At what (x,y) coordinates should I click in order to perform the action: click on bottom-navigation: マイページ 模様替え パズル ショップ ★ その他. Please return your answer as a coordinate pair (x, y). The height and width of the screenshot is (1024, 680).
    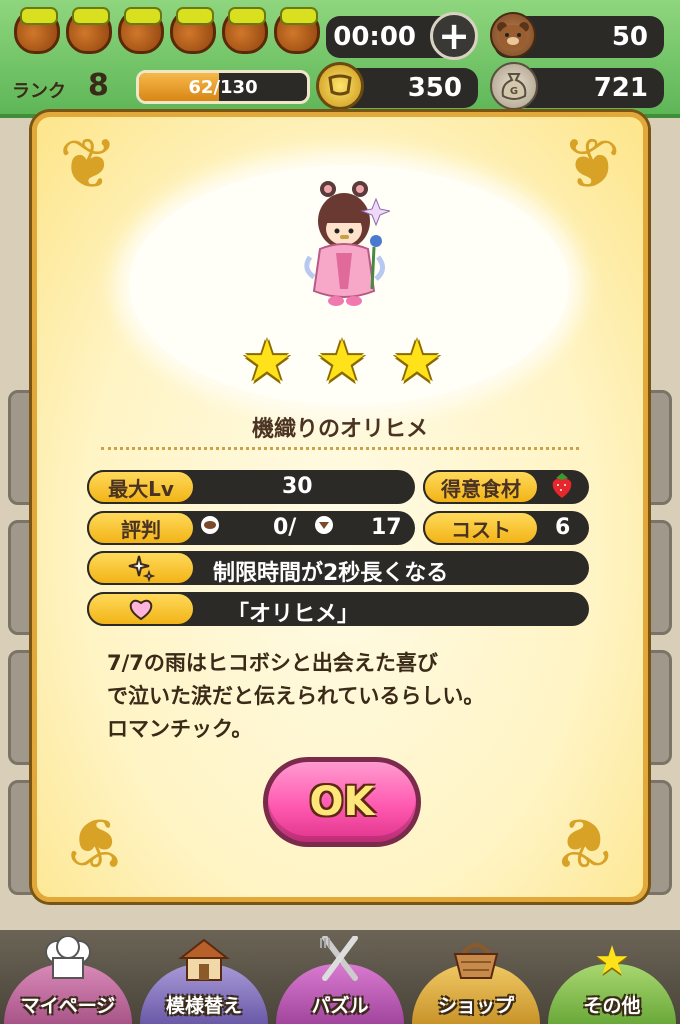
    Looking at the image, I should click on (340, 977).